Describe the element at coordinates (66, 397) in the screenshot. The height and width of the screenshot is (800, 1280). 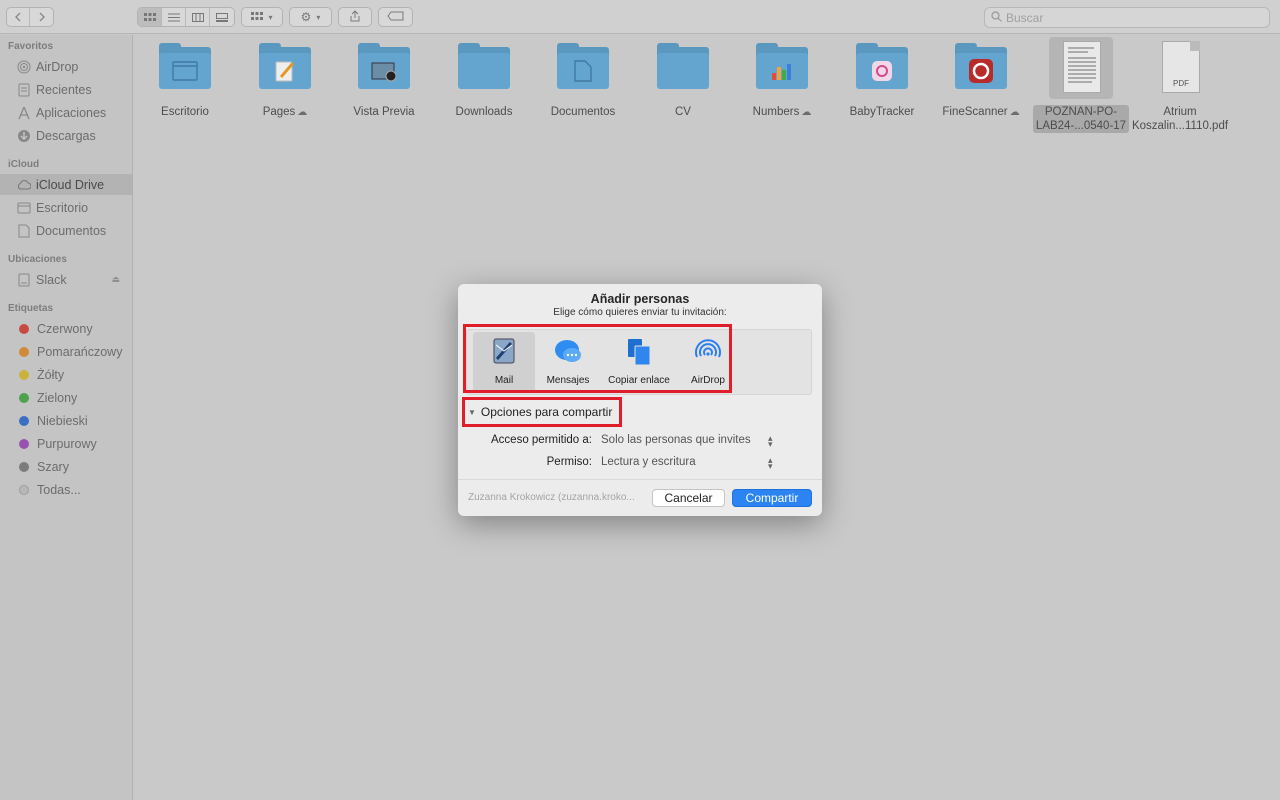
I see `sidebar-tag-green: Zielony` at that location.